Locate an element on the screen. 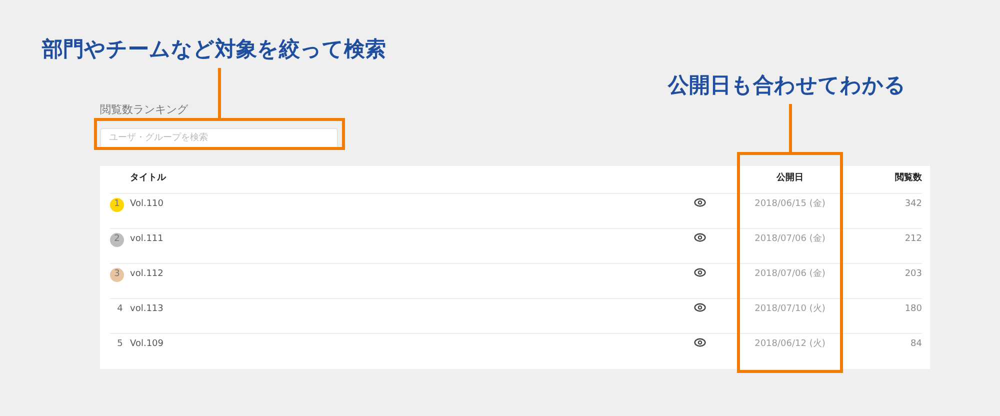  view-count: 84 is located at coordinates (916, 344).